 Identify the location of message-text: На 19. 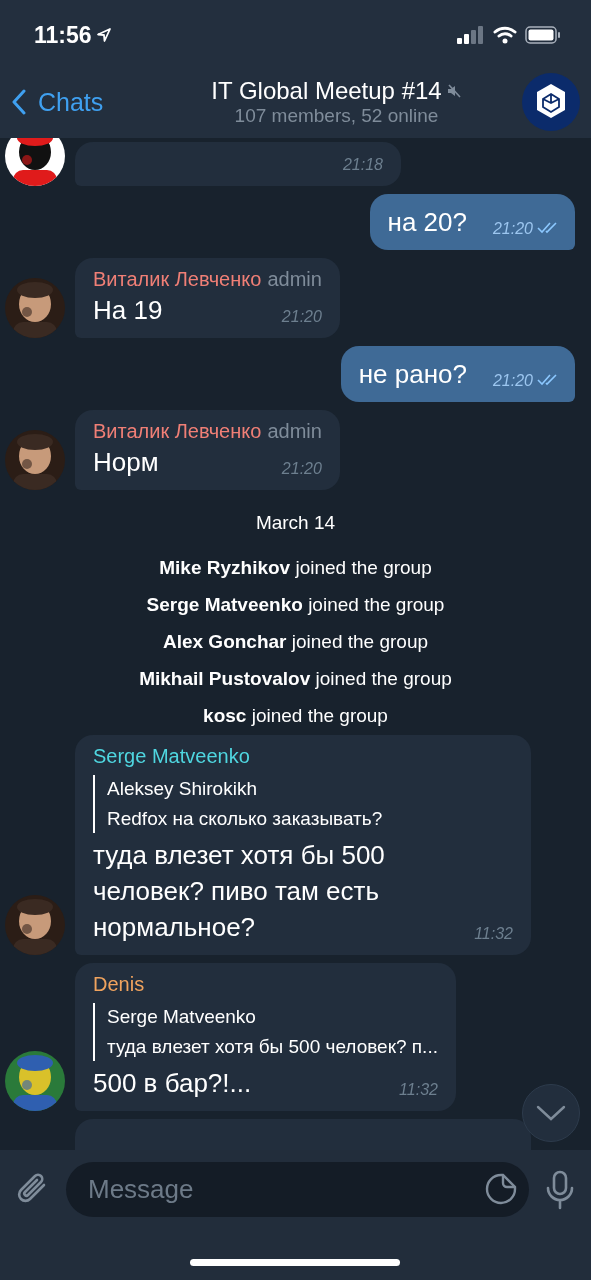
(128, 310).